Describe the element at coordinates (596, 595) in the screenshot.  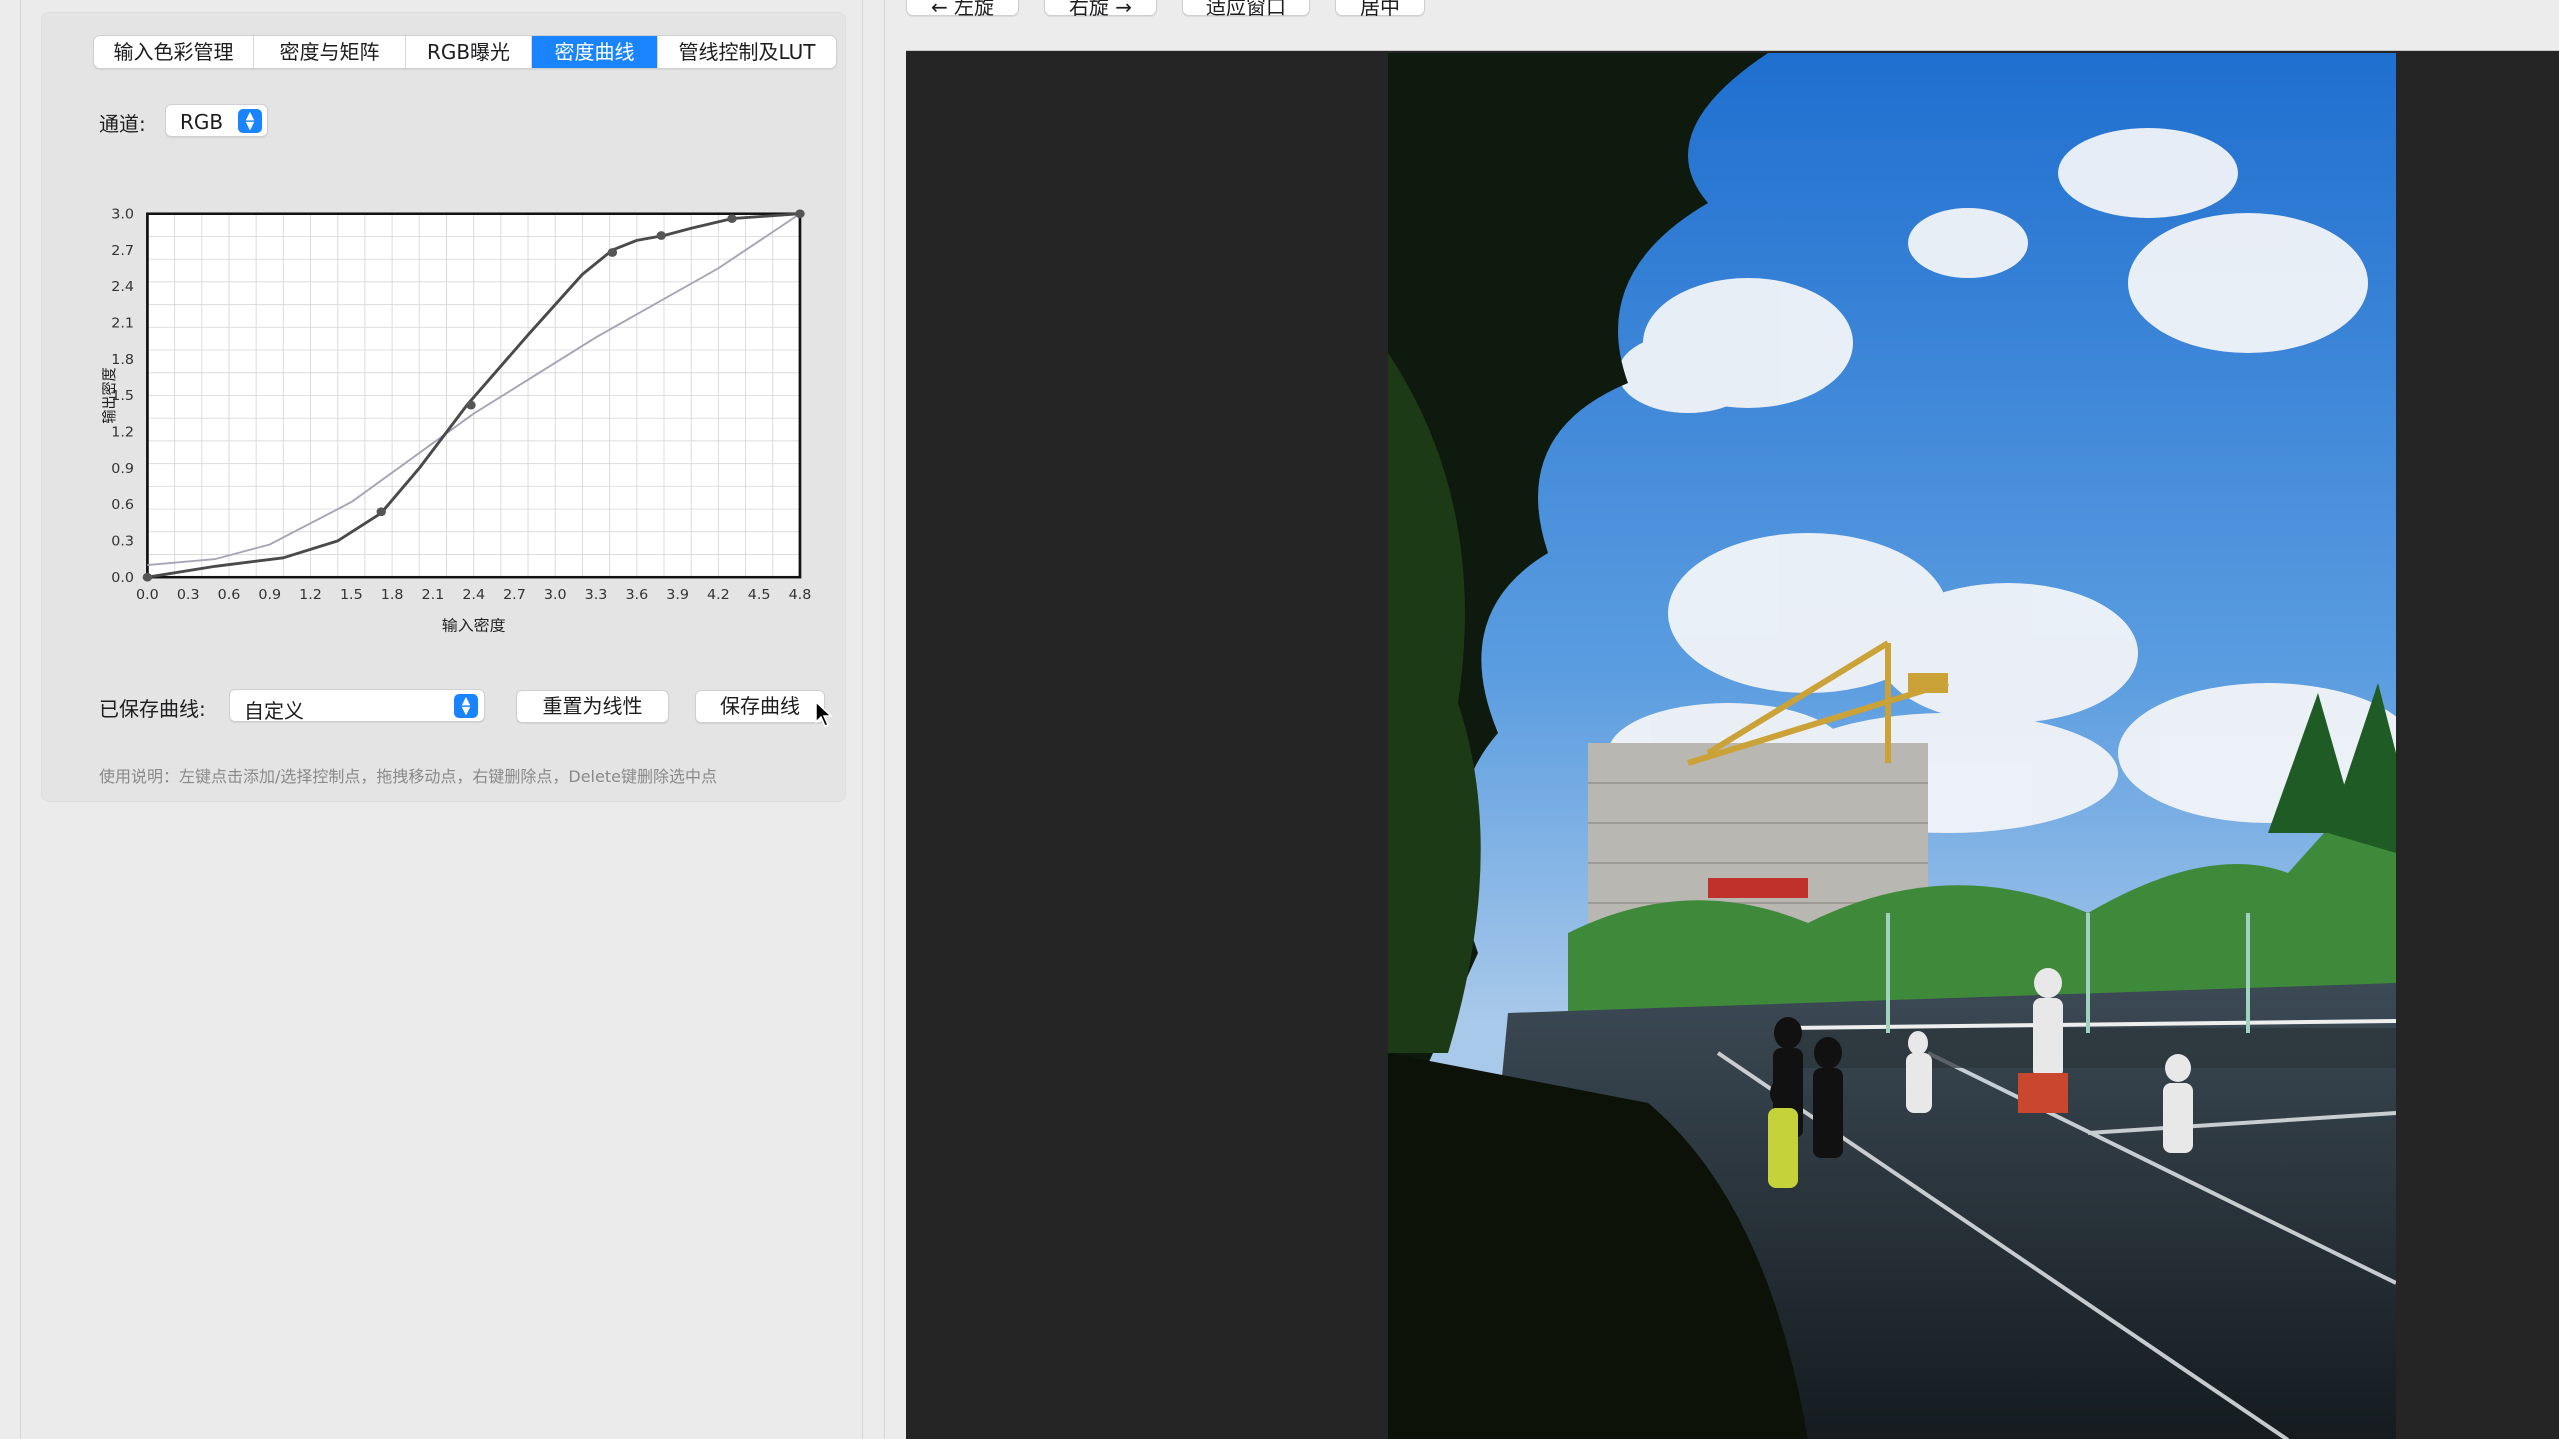
I see `x-tick-label: 3.3` at that location.